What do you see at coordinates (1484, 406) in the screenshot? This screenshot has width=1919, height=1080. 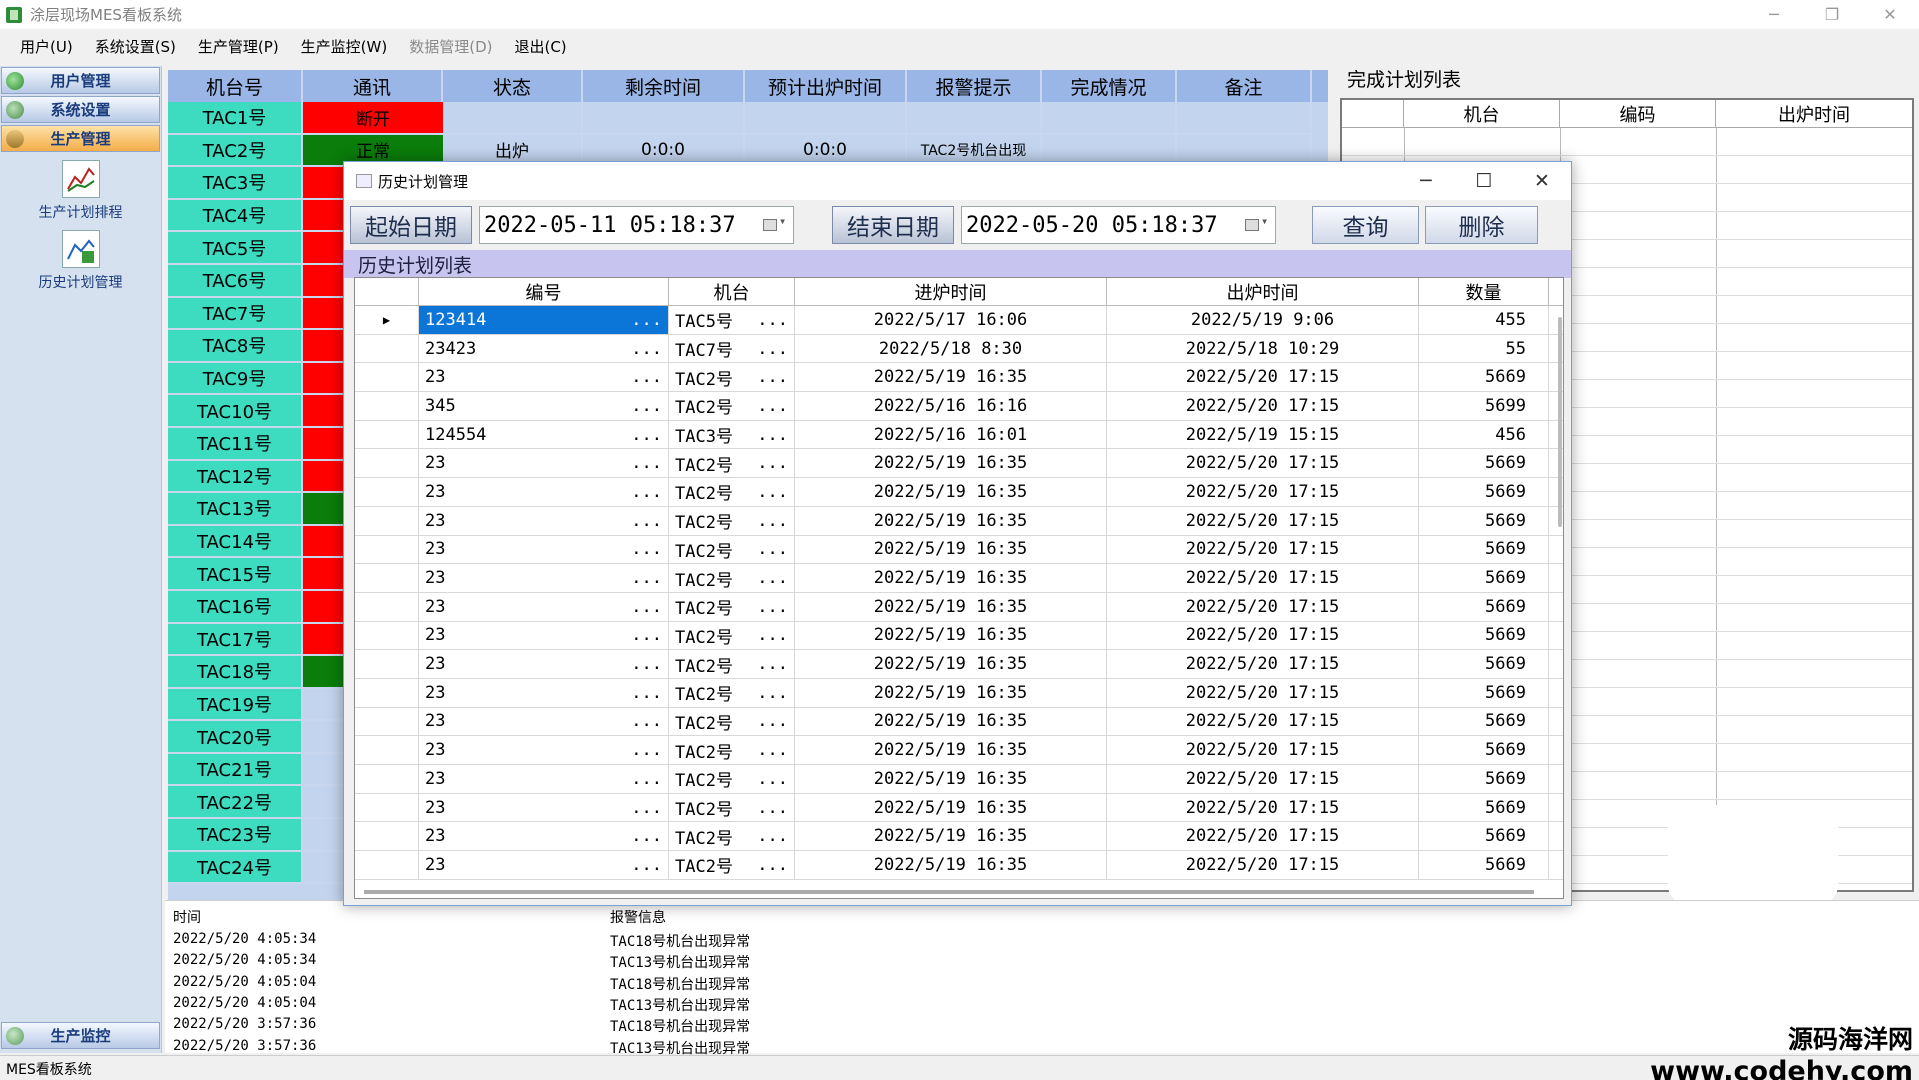 I see `cell-qty: 5699` at bounding box center [1484, 406].